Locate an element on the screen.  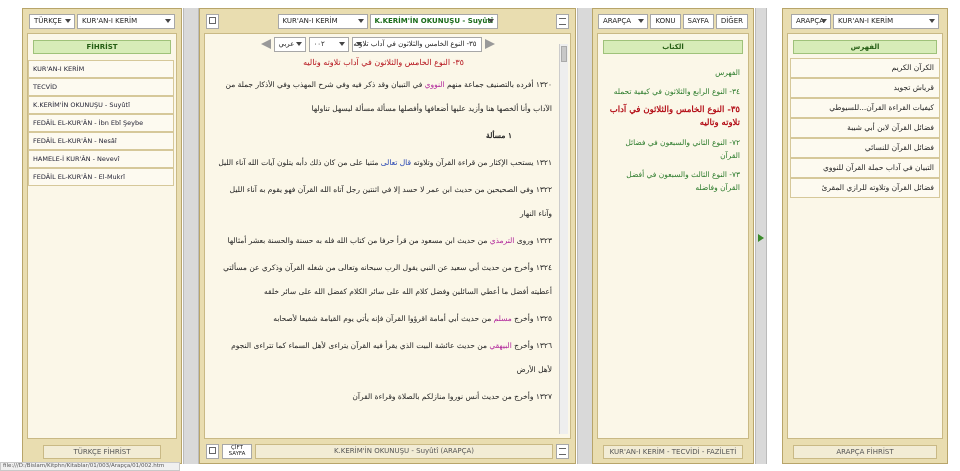
paragraph-text: ١ مسألة is located at coordinates (499, 135).